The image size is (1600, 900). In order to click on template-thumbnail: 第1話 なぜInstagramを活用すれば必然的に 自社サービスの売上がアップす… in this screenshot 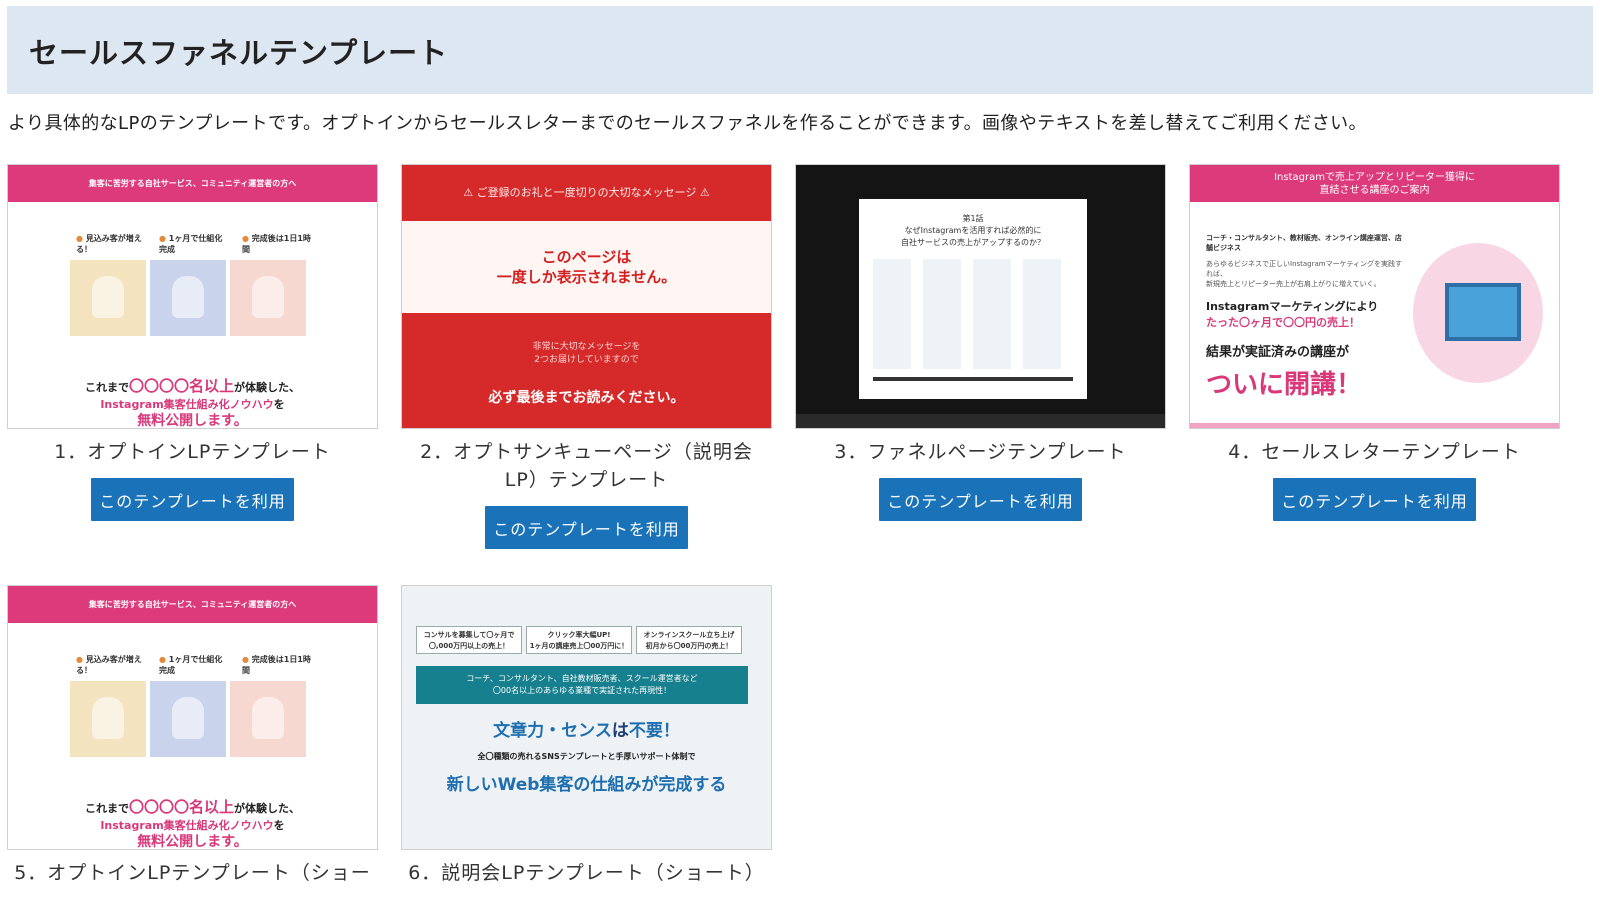, I will do `click(980, 296)`.